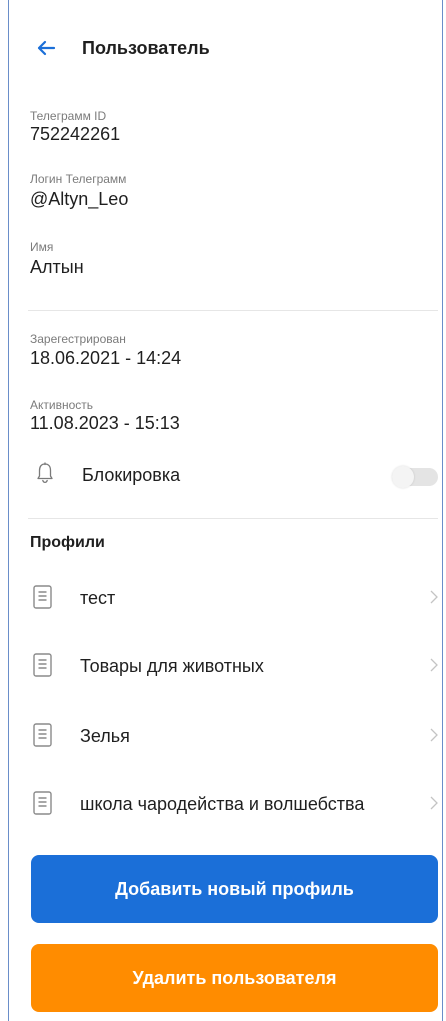 The height and width of the screenshot is (1021, 446). I want to click on back-button, so click(46, 48).